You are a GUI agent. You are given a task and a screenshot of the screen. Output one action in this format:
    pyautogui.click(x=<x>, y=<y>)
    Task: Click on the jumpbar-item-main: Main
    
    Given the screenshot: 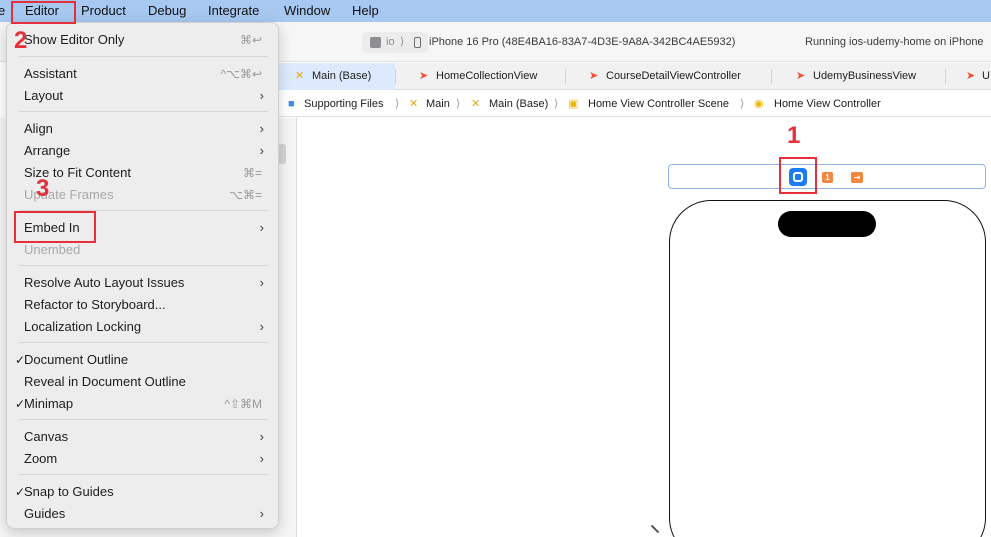 What is the action you would take?
    pyautogui.click(x=438, y=104)
    